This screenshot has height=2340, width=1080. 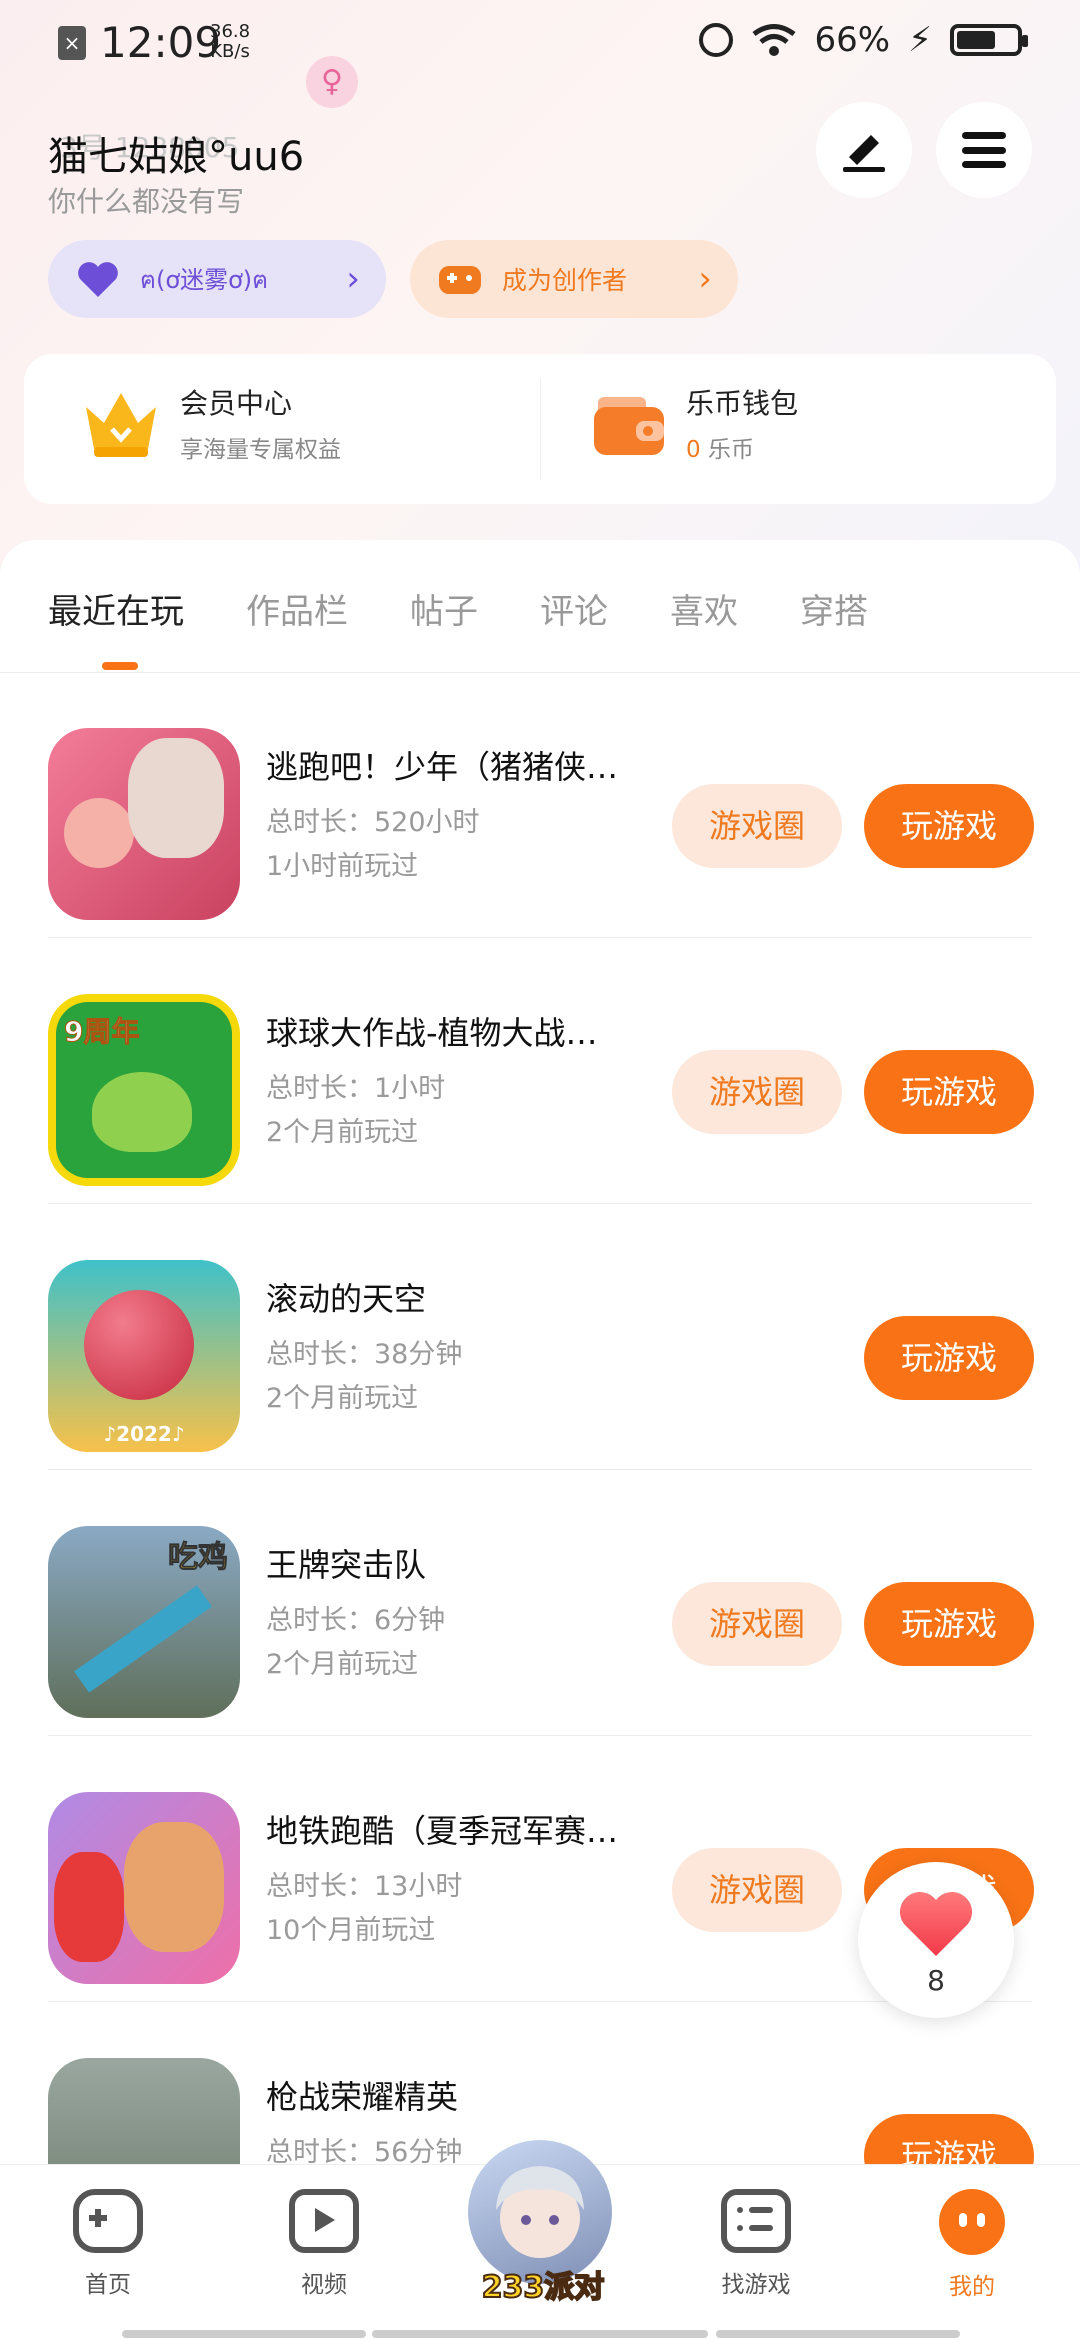 I want to click on game-name: 滚动的天空, so click(x=476, y=1297).